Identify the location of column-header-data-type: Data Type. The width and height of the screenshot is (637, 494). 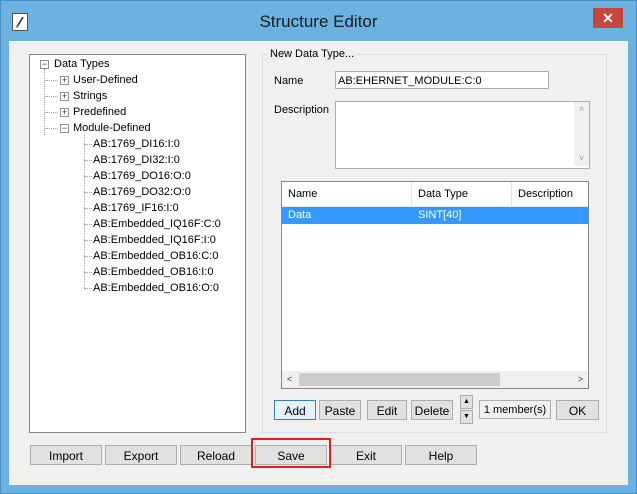
(462, 194).